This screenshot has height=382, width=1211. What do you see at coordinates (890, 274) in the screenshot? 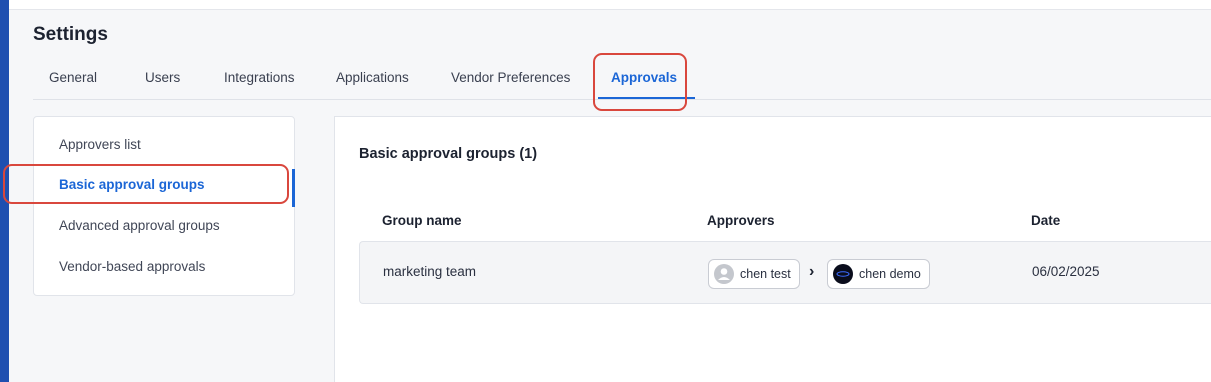
I see `approver-name: chen demo` at bounding box center [890, 274].